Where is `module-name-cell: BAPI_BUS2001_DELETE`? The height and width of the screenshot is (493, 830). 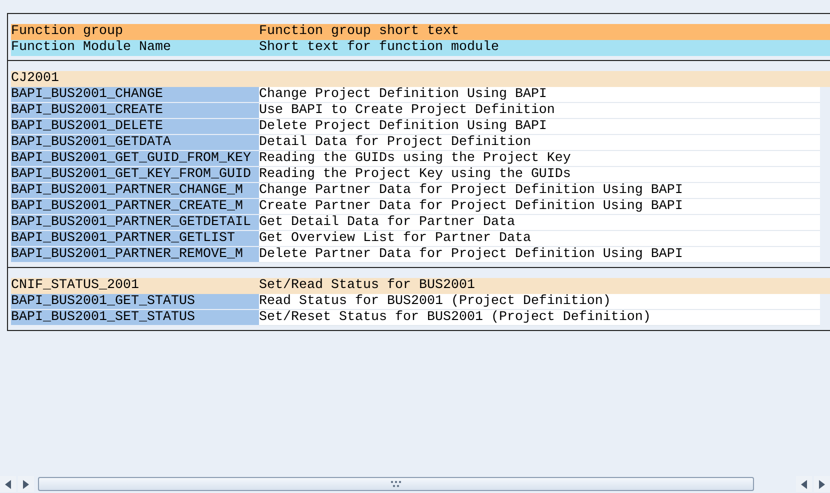 module-name-cell: BAPI_BUS2001_DELETE is located at coordinates (135, 127).